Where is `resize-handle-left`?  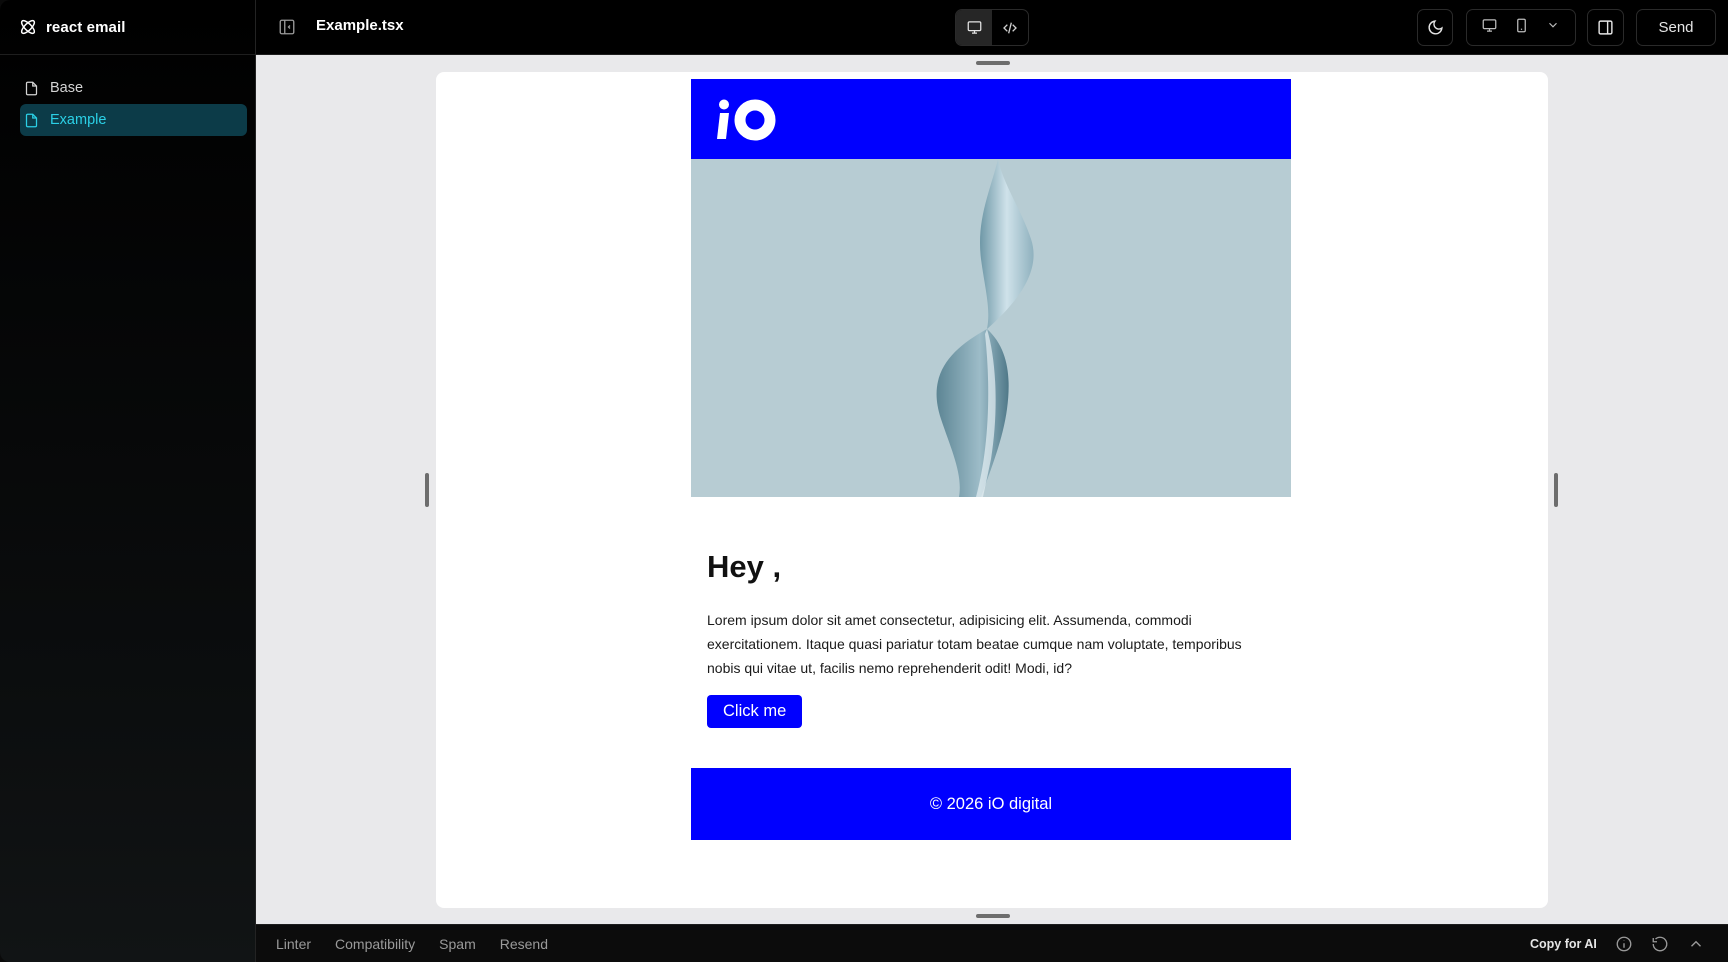 resize-handle-left is located at coordinates (427, 490).